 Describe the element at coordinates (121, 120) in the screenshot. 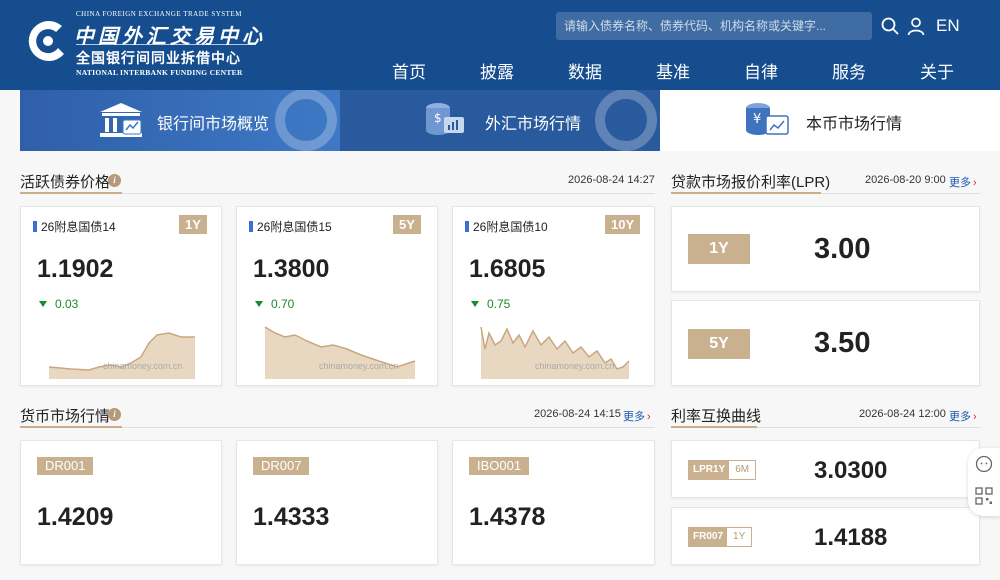

I see `bank-building-icon` at that location.